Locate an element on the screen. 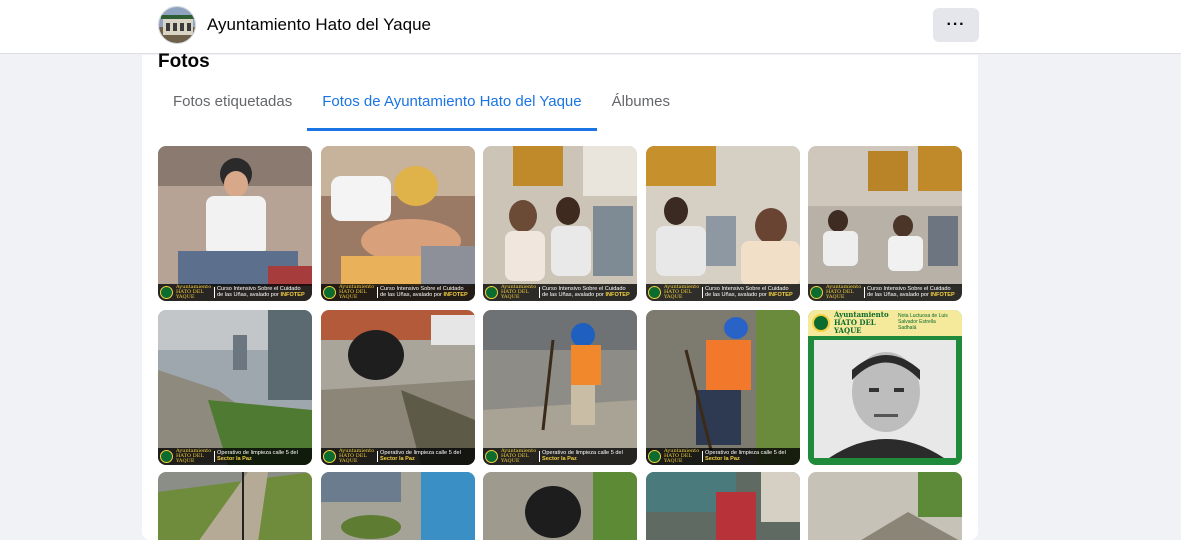  building-icon is located at coordinates (177, 25).